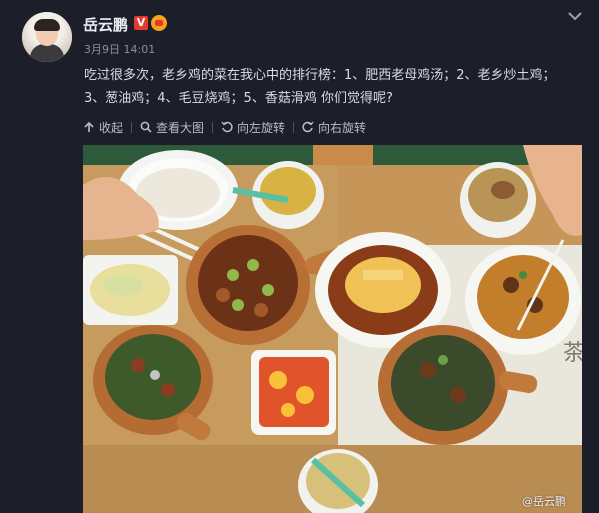  What do you see at coordinates (105, 24) in the screenshot?
I see `username: 岳云鹏` at bounding box center [105, 24].